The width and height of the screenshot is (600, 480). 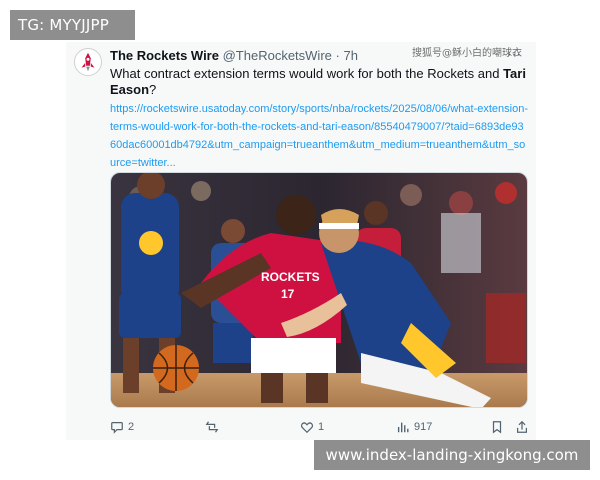 What do you see at coordinates (290, 277) in the screenshot?
I see `red-jersey-text: ROCKETS` at bounding box center [290, 277].